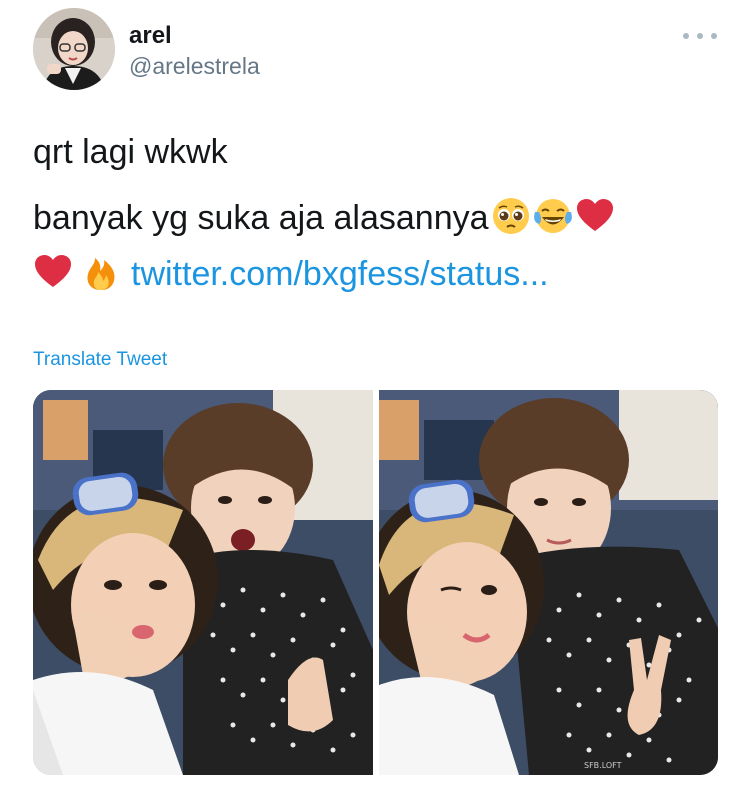 Image resolution: width=750 pixels, height=795 pixels. Describe the element at coordinates (101, 272) in the screenshot. I see `fire-emoji` at that location.